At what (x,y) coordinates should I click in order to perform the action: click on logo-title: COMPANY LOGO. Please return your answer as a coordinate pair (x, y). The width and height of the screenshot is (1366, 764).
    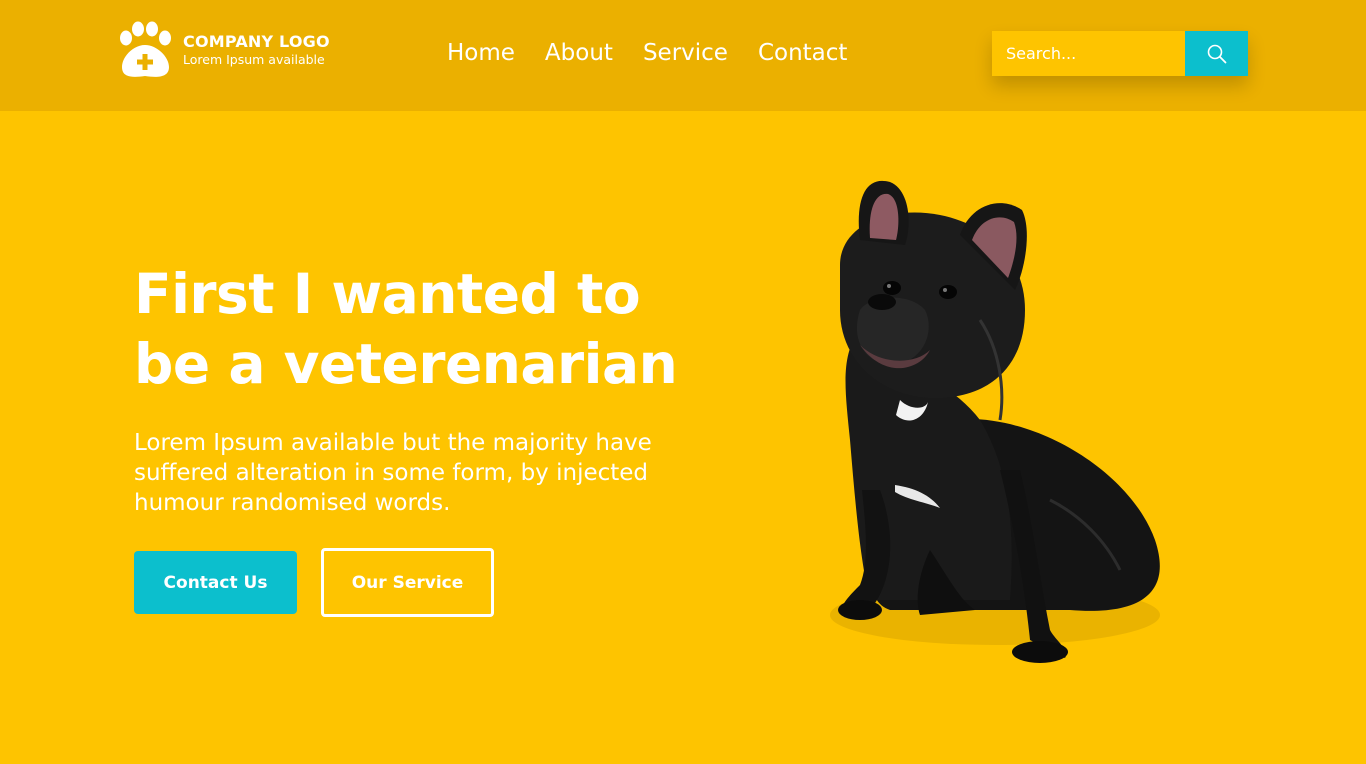
    Looking at the image, I should click on (256, 41).